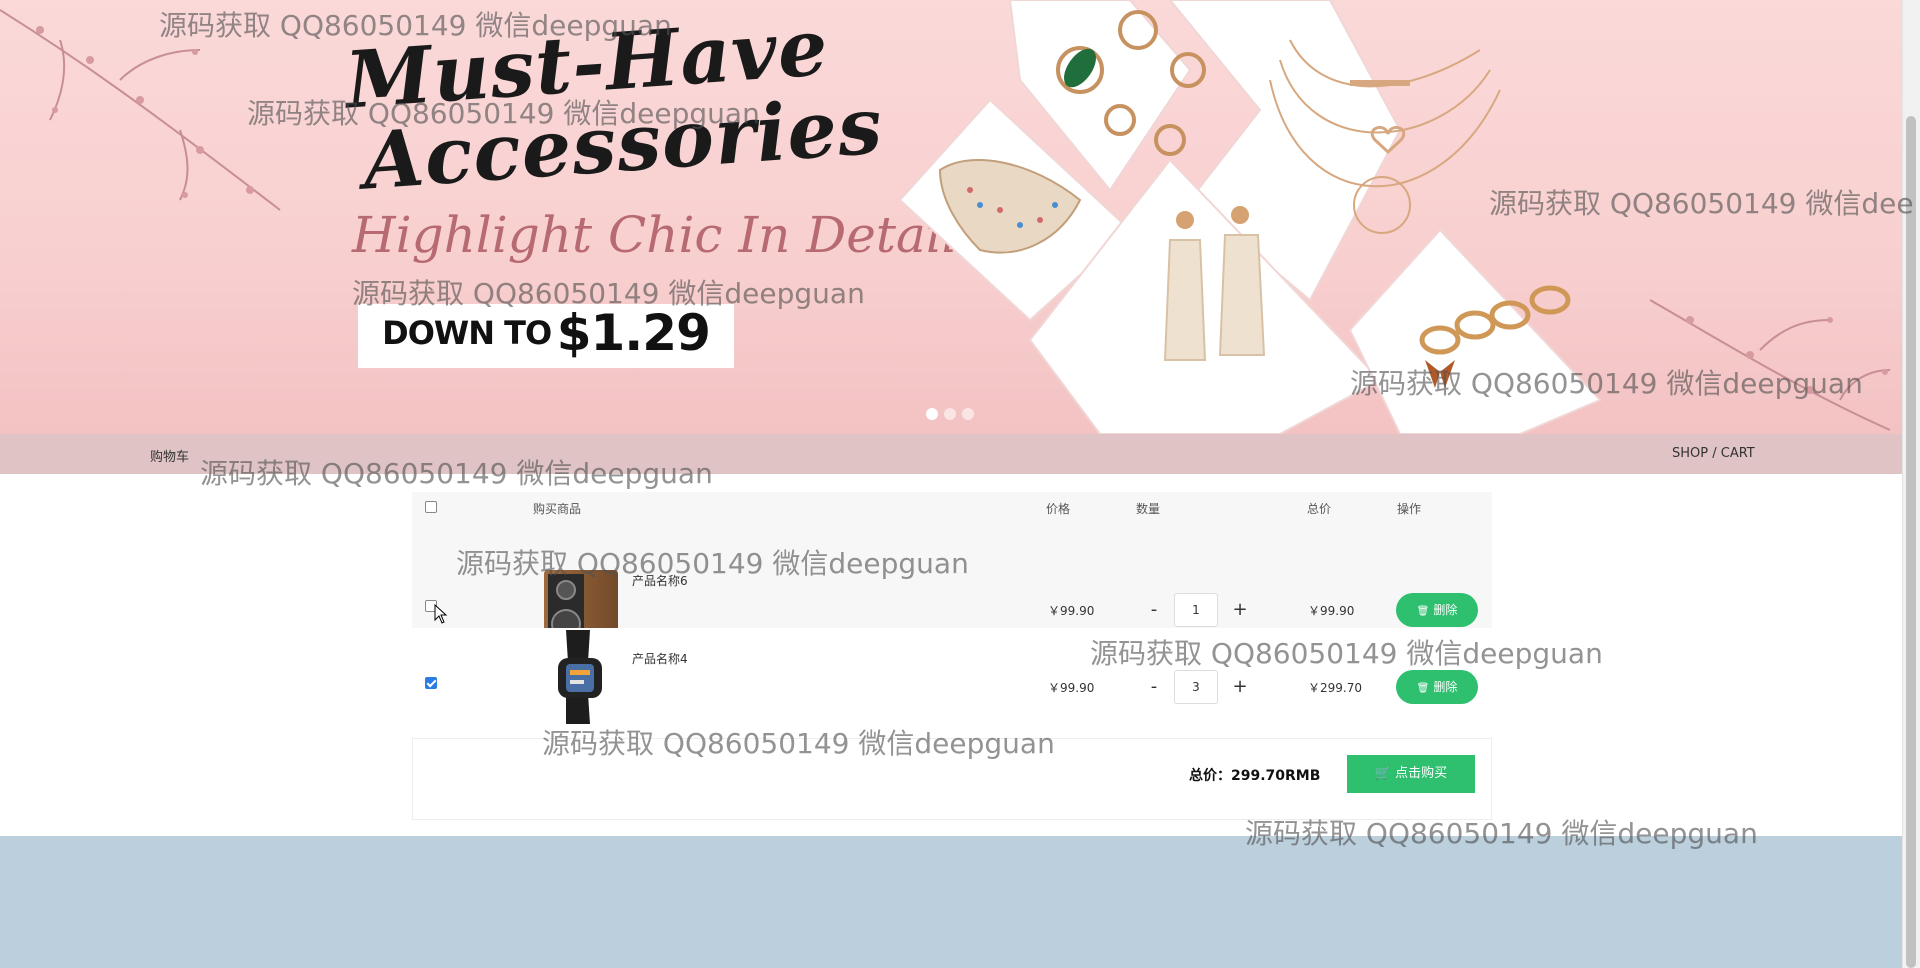  I want to click on cart-row: 产品名称6 ￥99.90 - 1 + ￥99.90 🗑 删除, so click(952, 589).